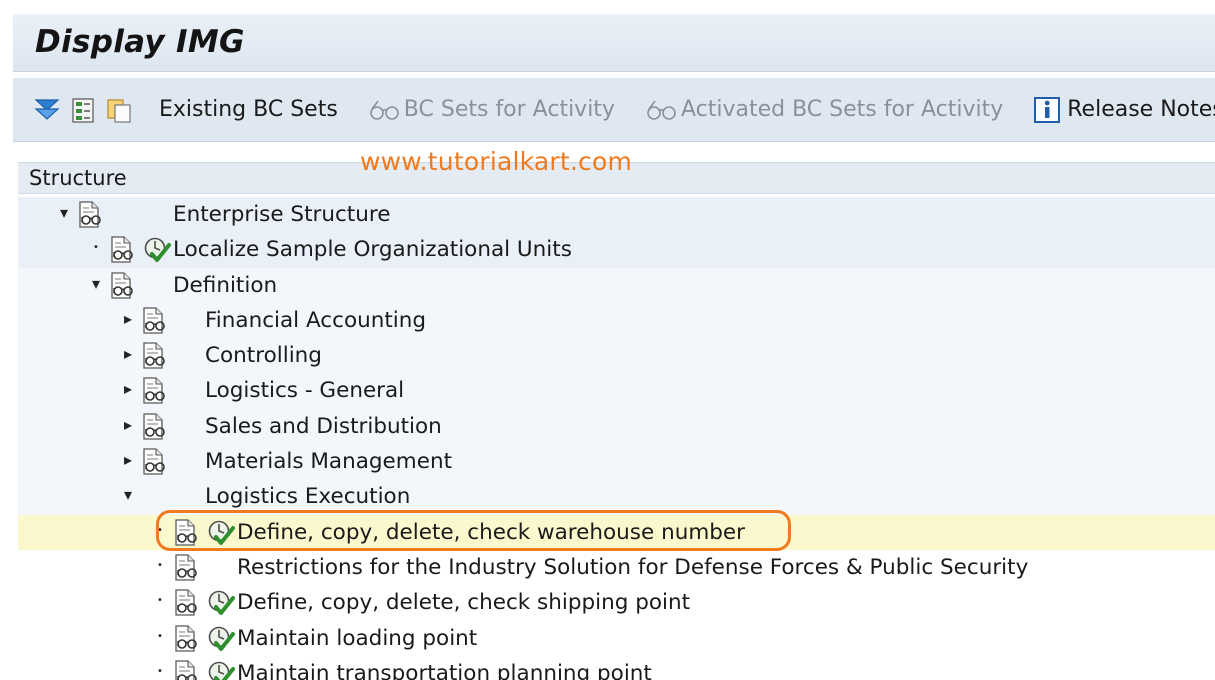 This screenshot has width=1215, height=680. I want to click on info-icon, so click(1047, 109).